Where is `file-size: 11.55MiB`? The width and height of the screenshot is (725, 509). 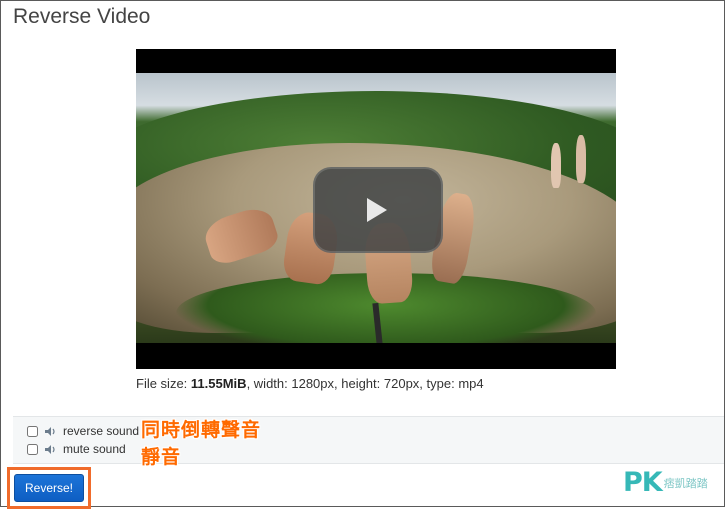 file-size: 11.55MiB is located at coordinates (218, 383).